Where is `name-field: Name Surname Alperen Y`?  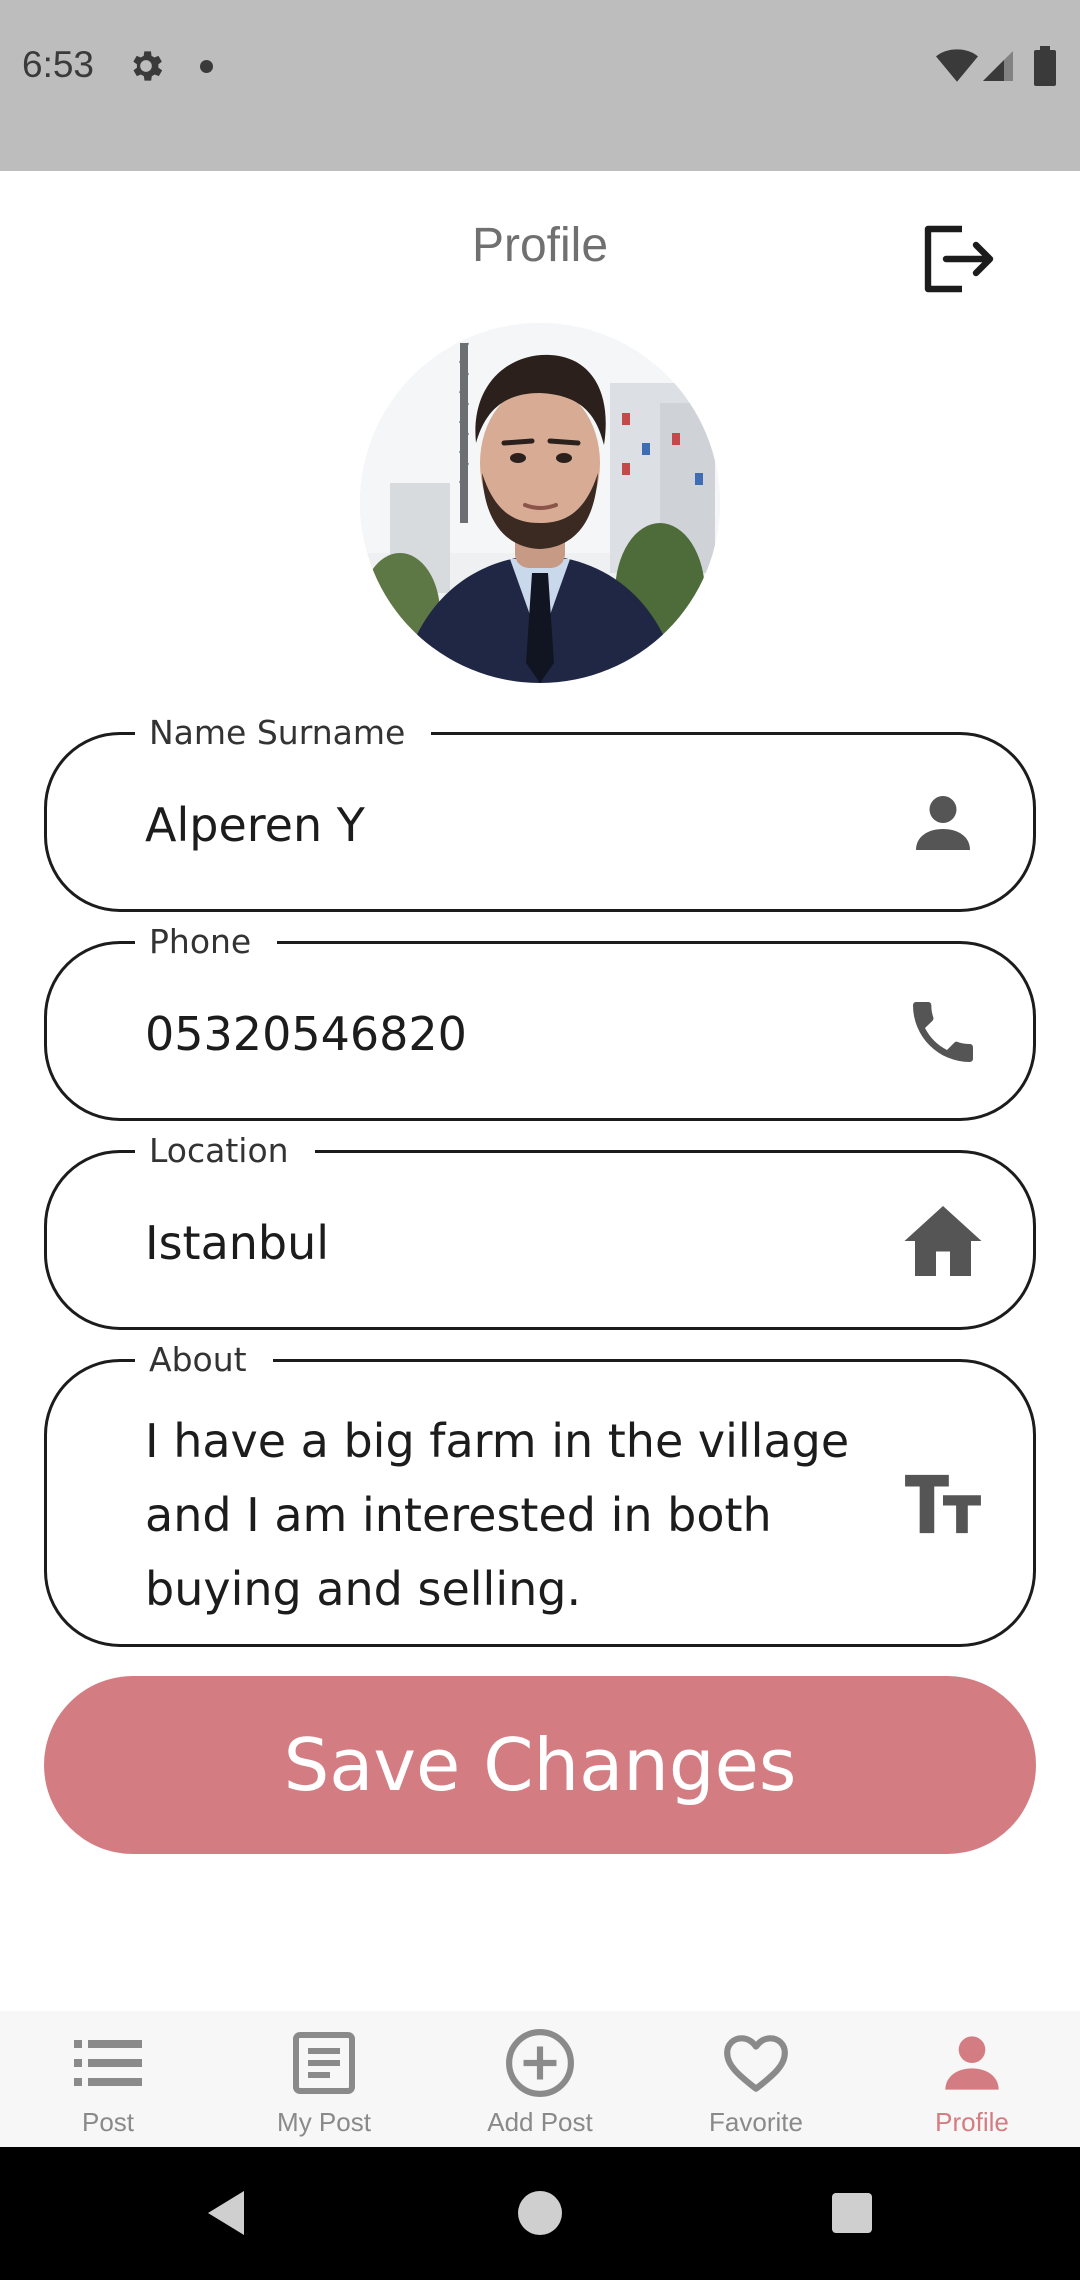
name-field: Name Surname Alperen Y is located at coordinates (540, 811).